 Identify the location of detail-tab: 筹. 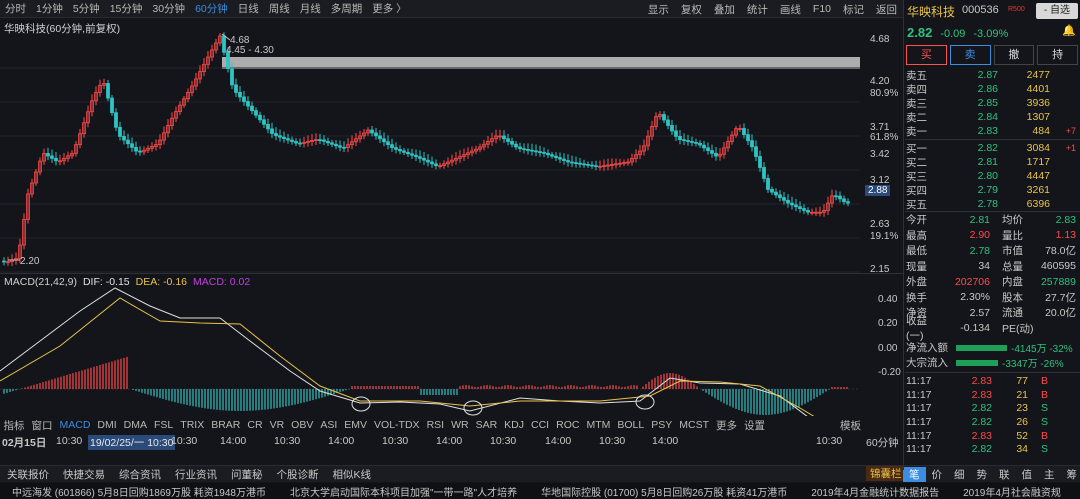
(1070, 474).